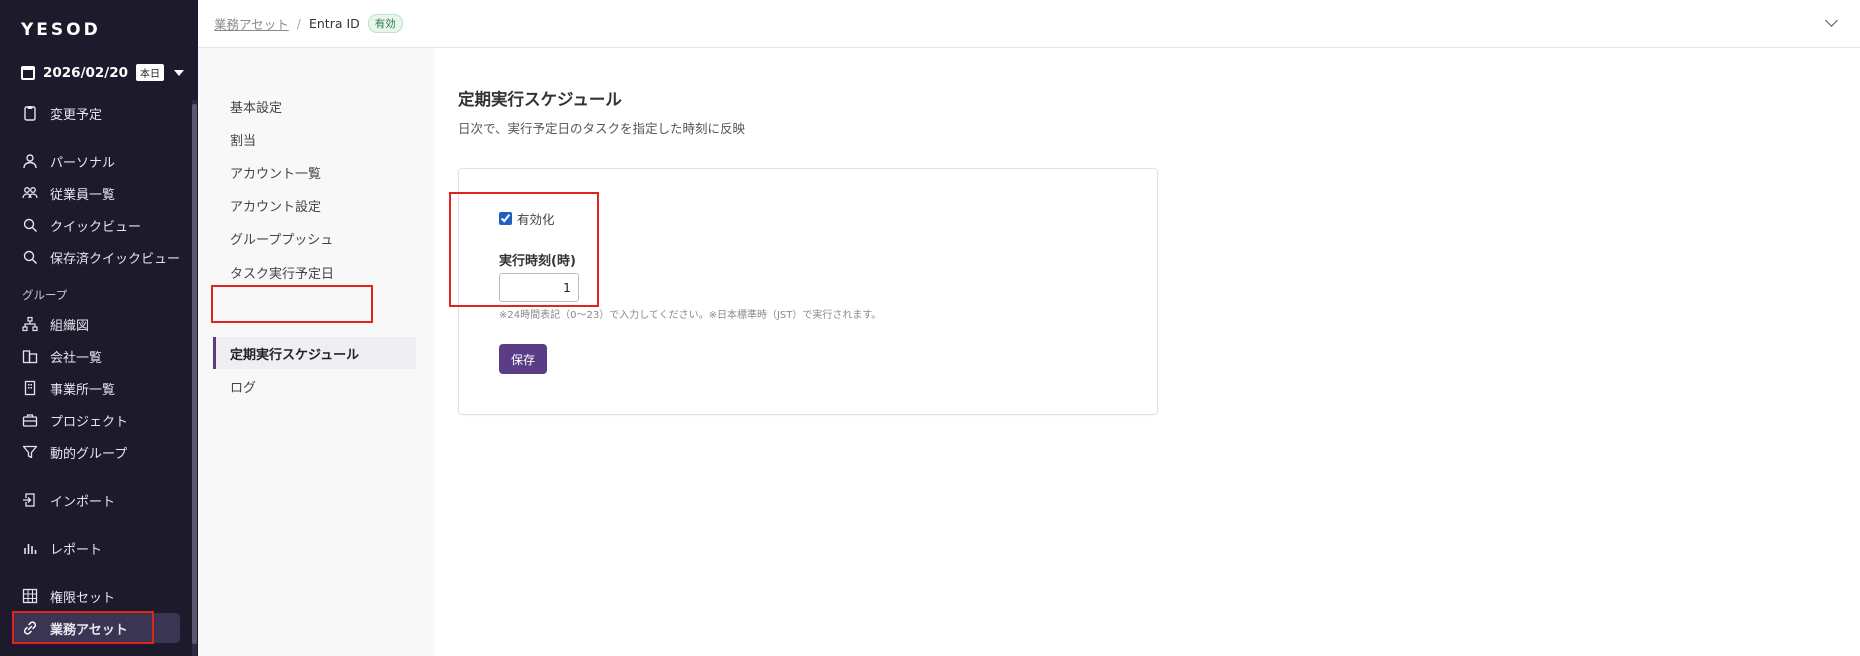  What do you see at coordinates (89, 422) in the screenshot?
I see `sidebar-item-label: プロジェクト` at bounding box center [89, 422].